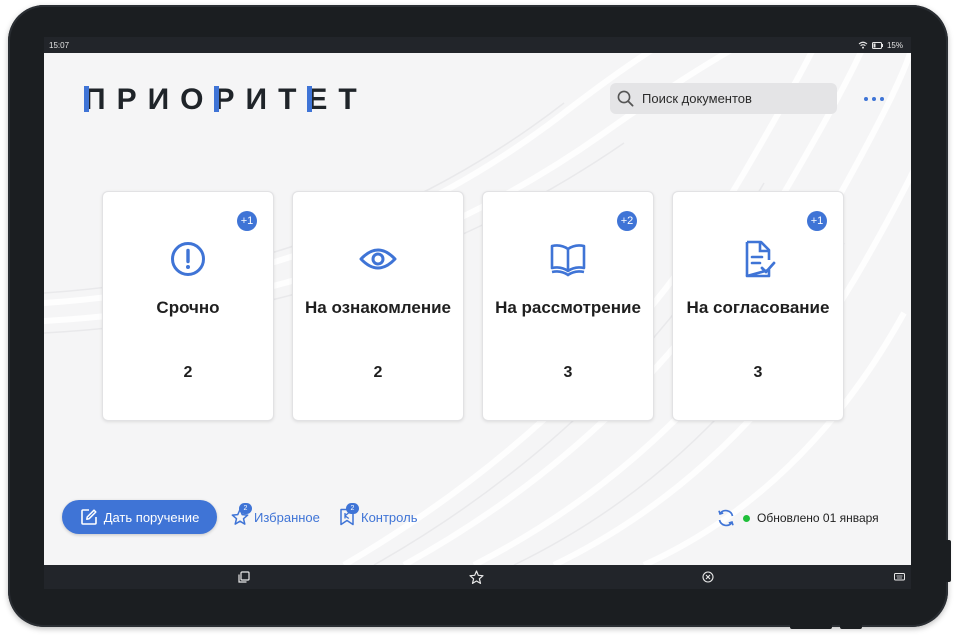 The height and width of the screenshot is (639, 956). I want to click on status-indicators: 15%, so click(880, 45).